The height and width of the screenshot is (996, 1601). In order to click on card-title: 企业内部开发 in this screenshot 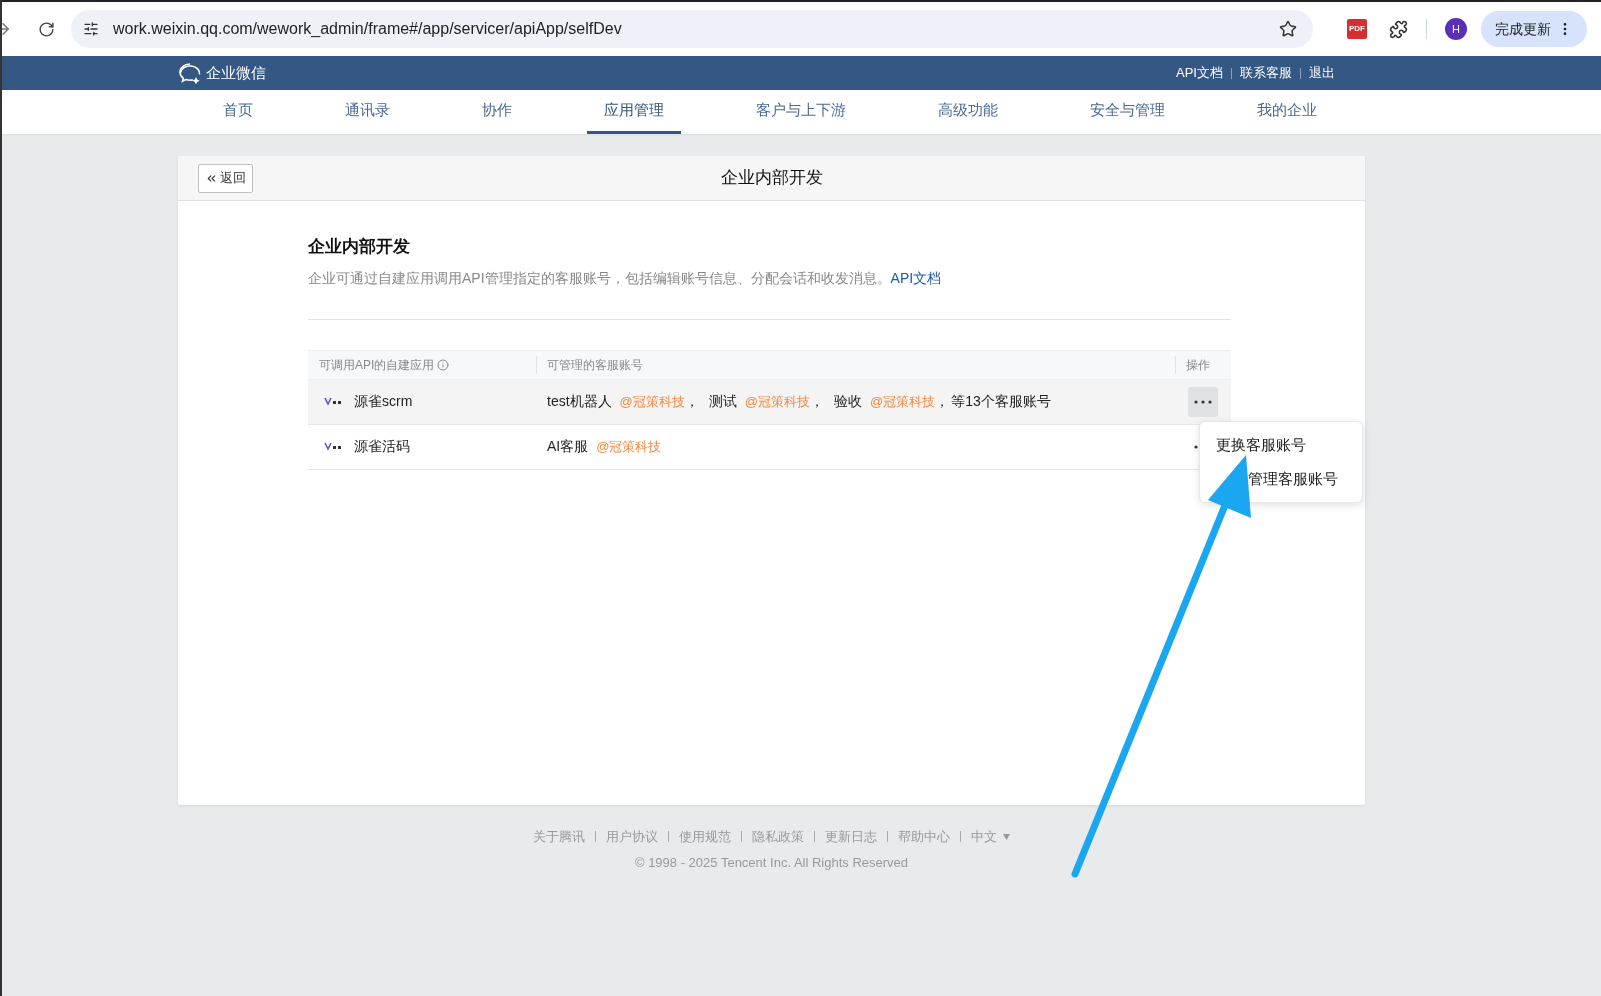, I will do `click(771, 178)`.